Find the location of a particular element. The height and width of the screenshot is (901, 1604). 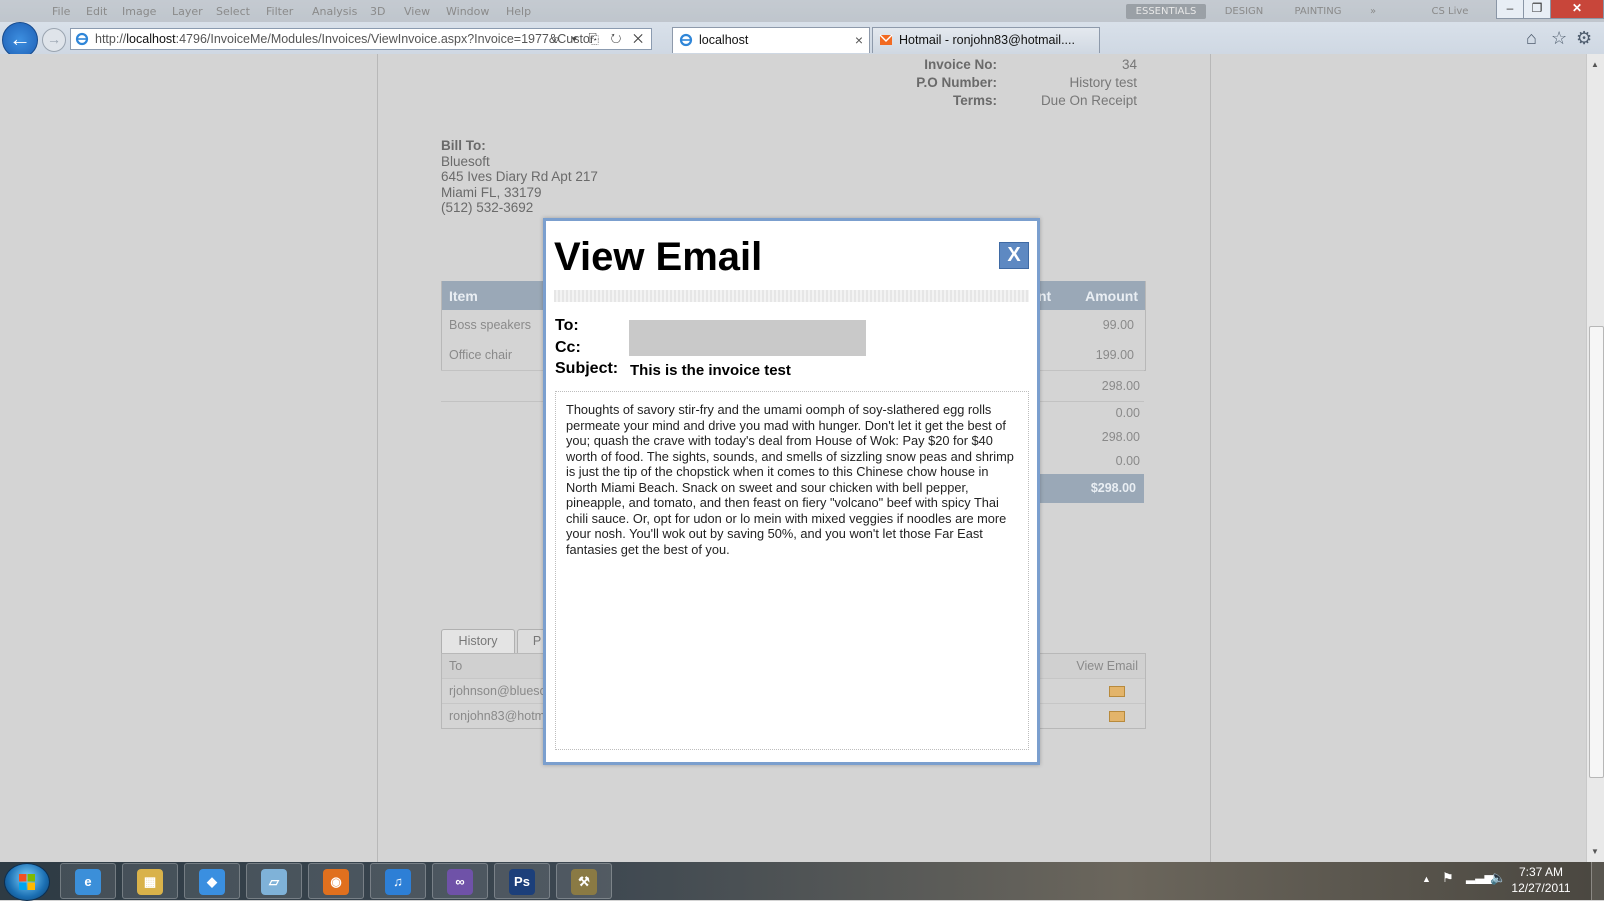

modal-close-button: X is located at coordinates (1014, 255).